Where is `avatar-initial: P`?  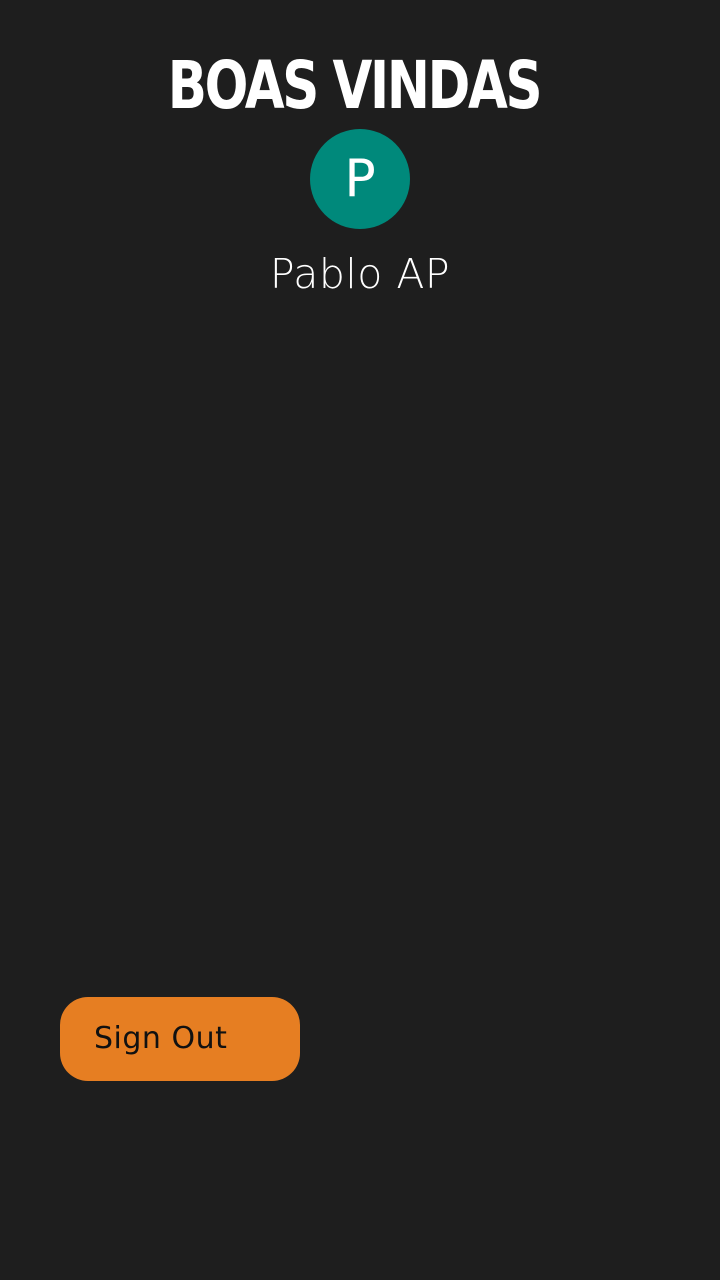 avatar-initial: P is located at coordinates (360, 179).